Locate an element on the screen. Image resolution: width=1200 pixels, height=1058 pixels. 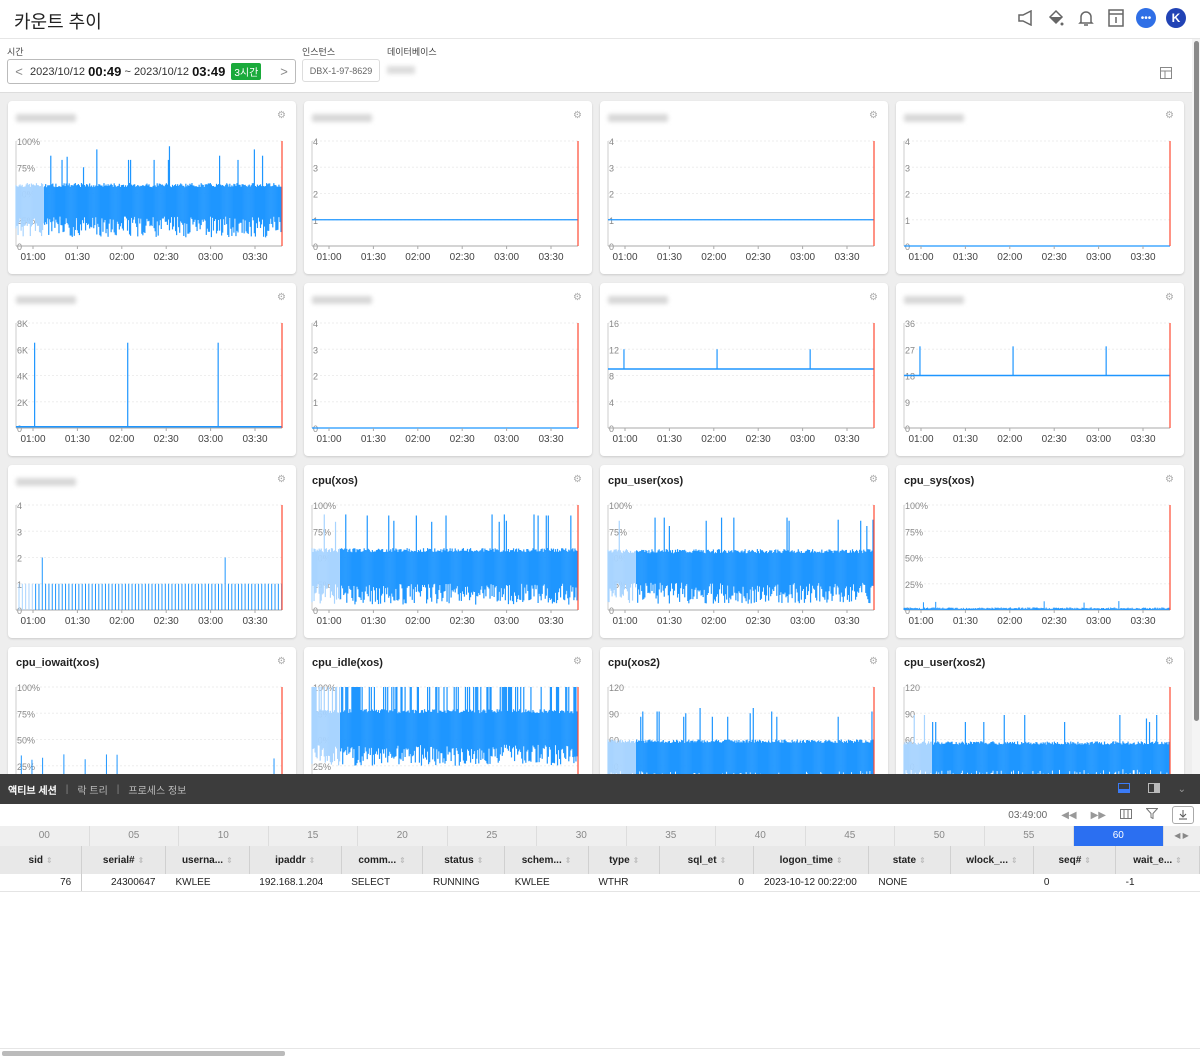
chart-plot: 36 27 18 9 001:00 01:30 02:00 02:30 03:00 03:30 is located at coordinates (1037, 382).